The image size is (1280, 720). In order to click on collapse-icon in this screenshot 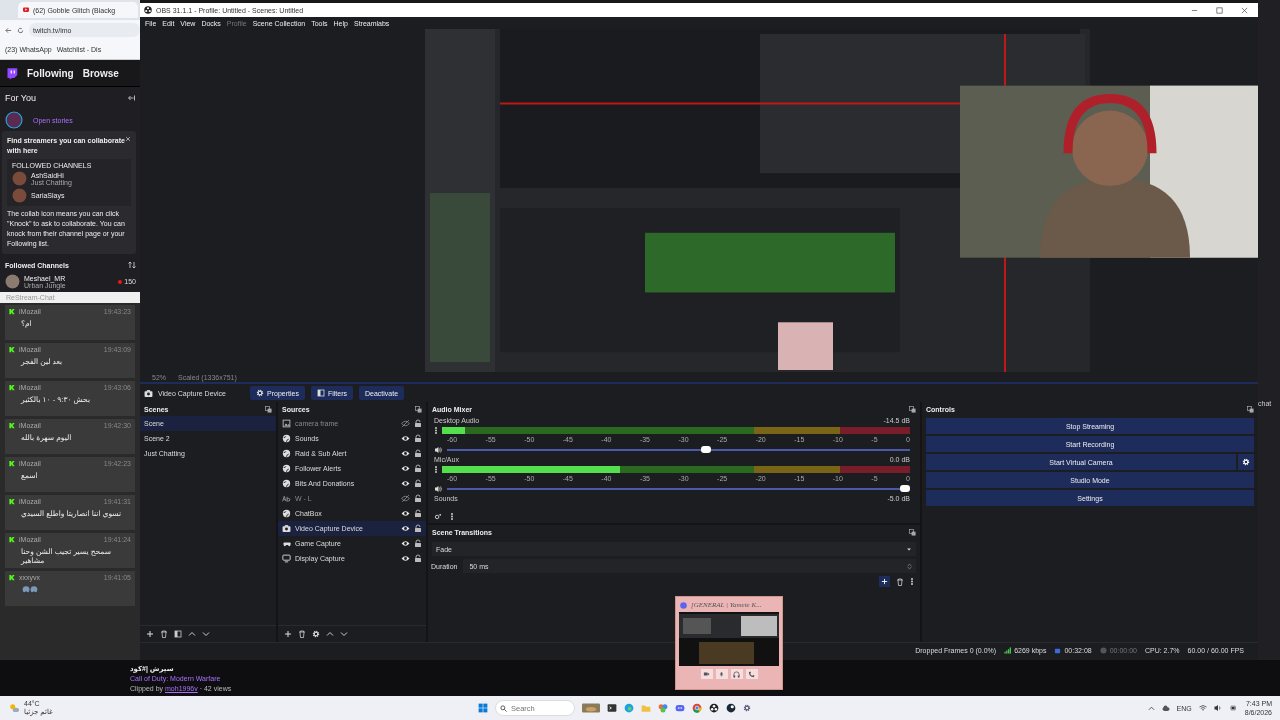, I will do `click(131, 98)`.